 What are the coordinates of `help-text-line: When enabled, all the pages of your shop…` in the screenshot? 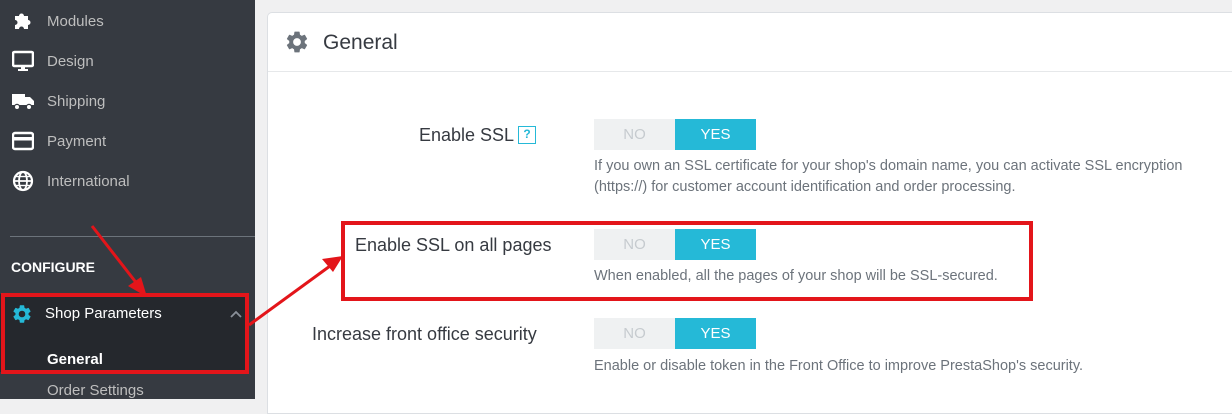 It's located at (796, 276).